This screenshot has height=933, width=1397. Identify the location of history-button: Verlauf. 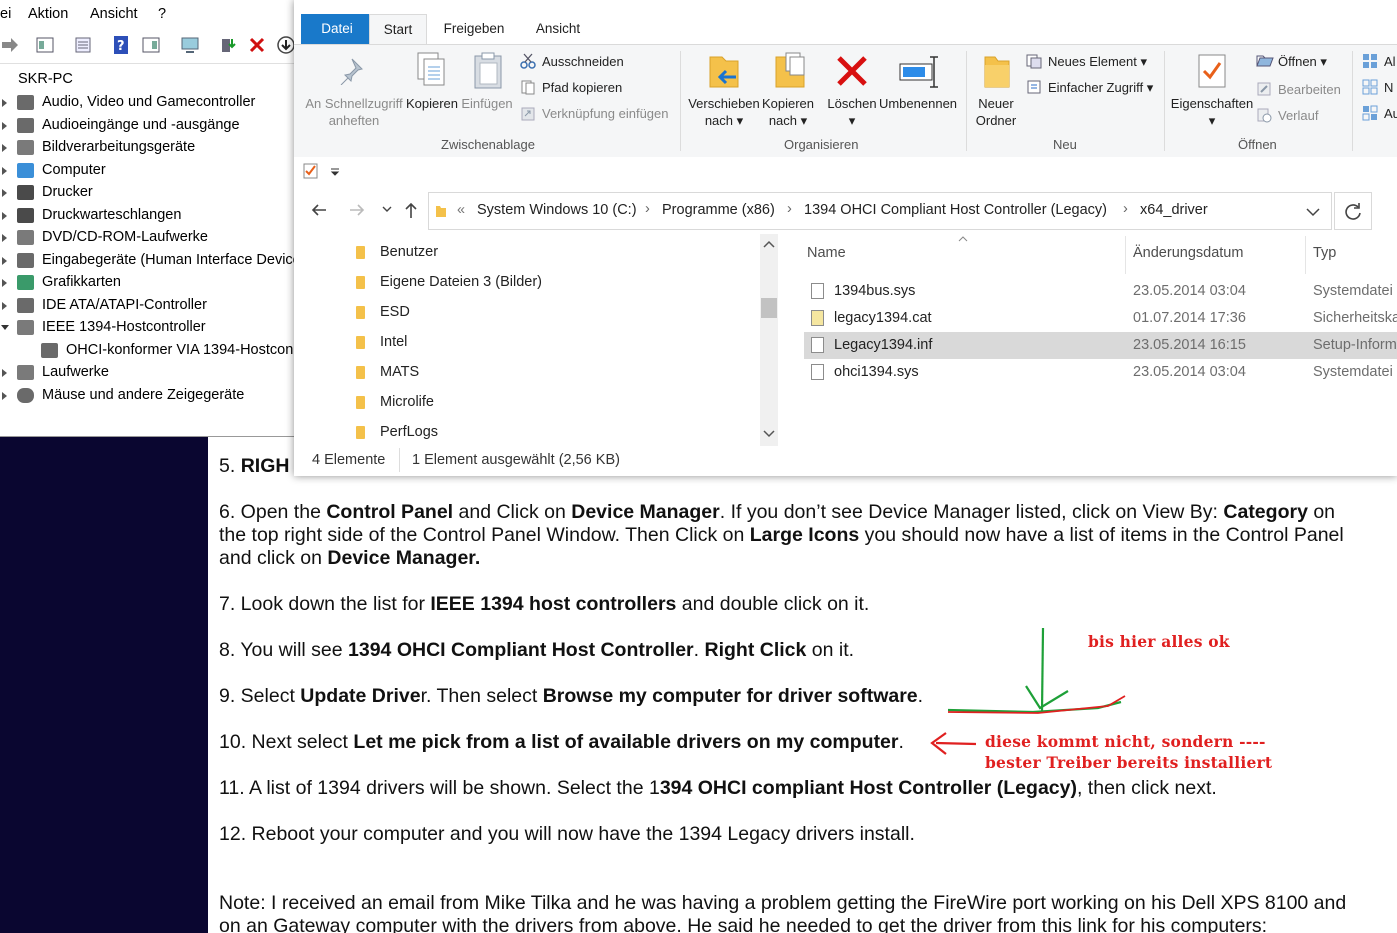
(1298, 115).